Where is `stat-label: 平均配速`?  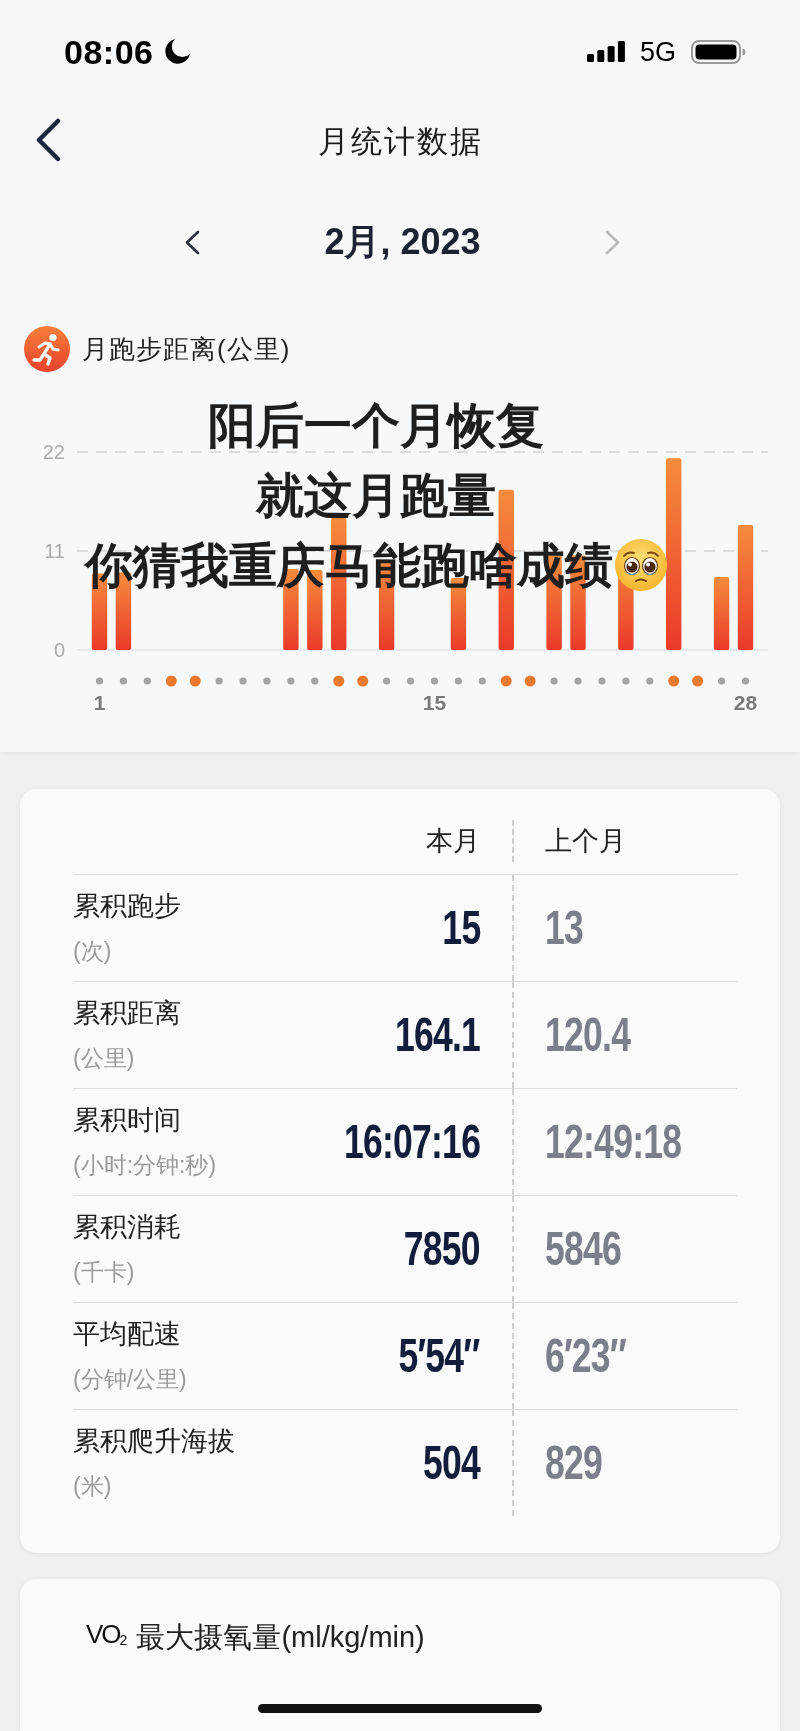 stat-label: 平均配速 is located at coordinates (127, 1334).